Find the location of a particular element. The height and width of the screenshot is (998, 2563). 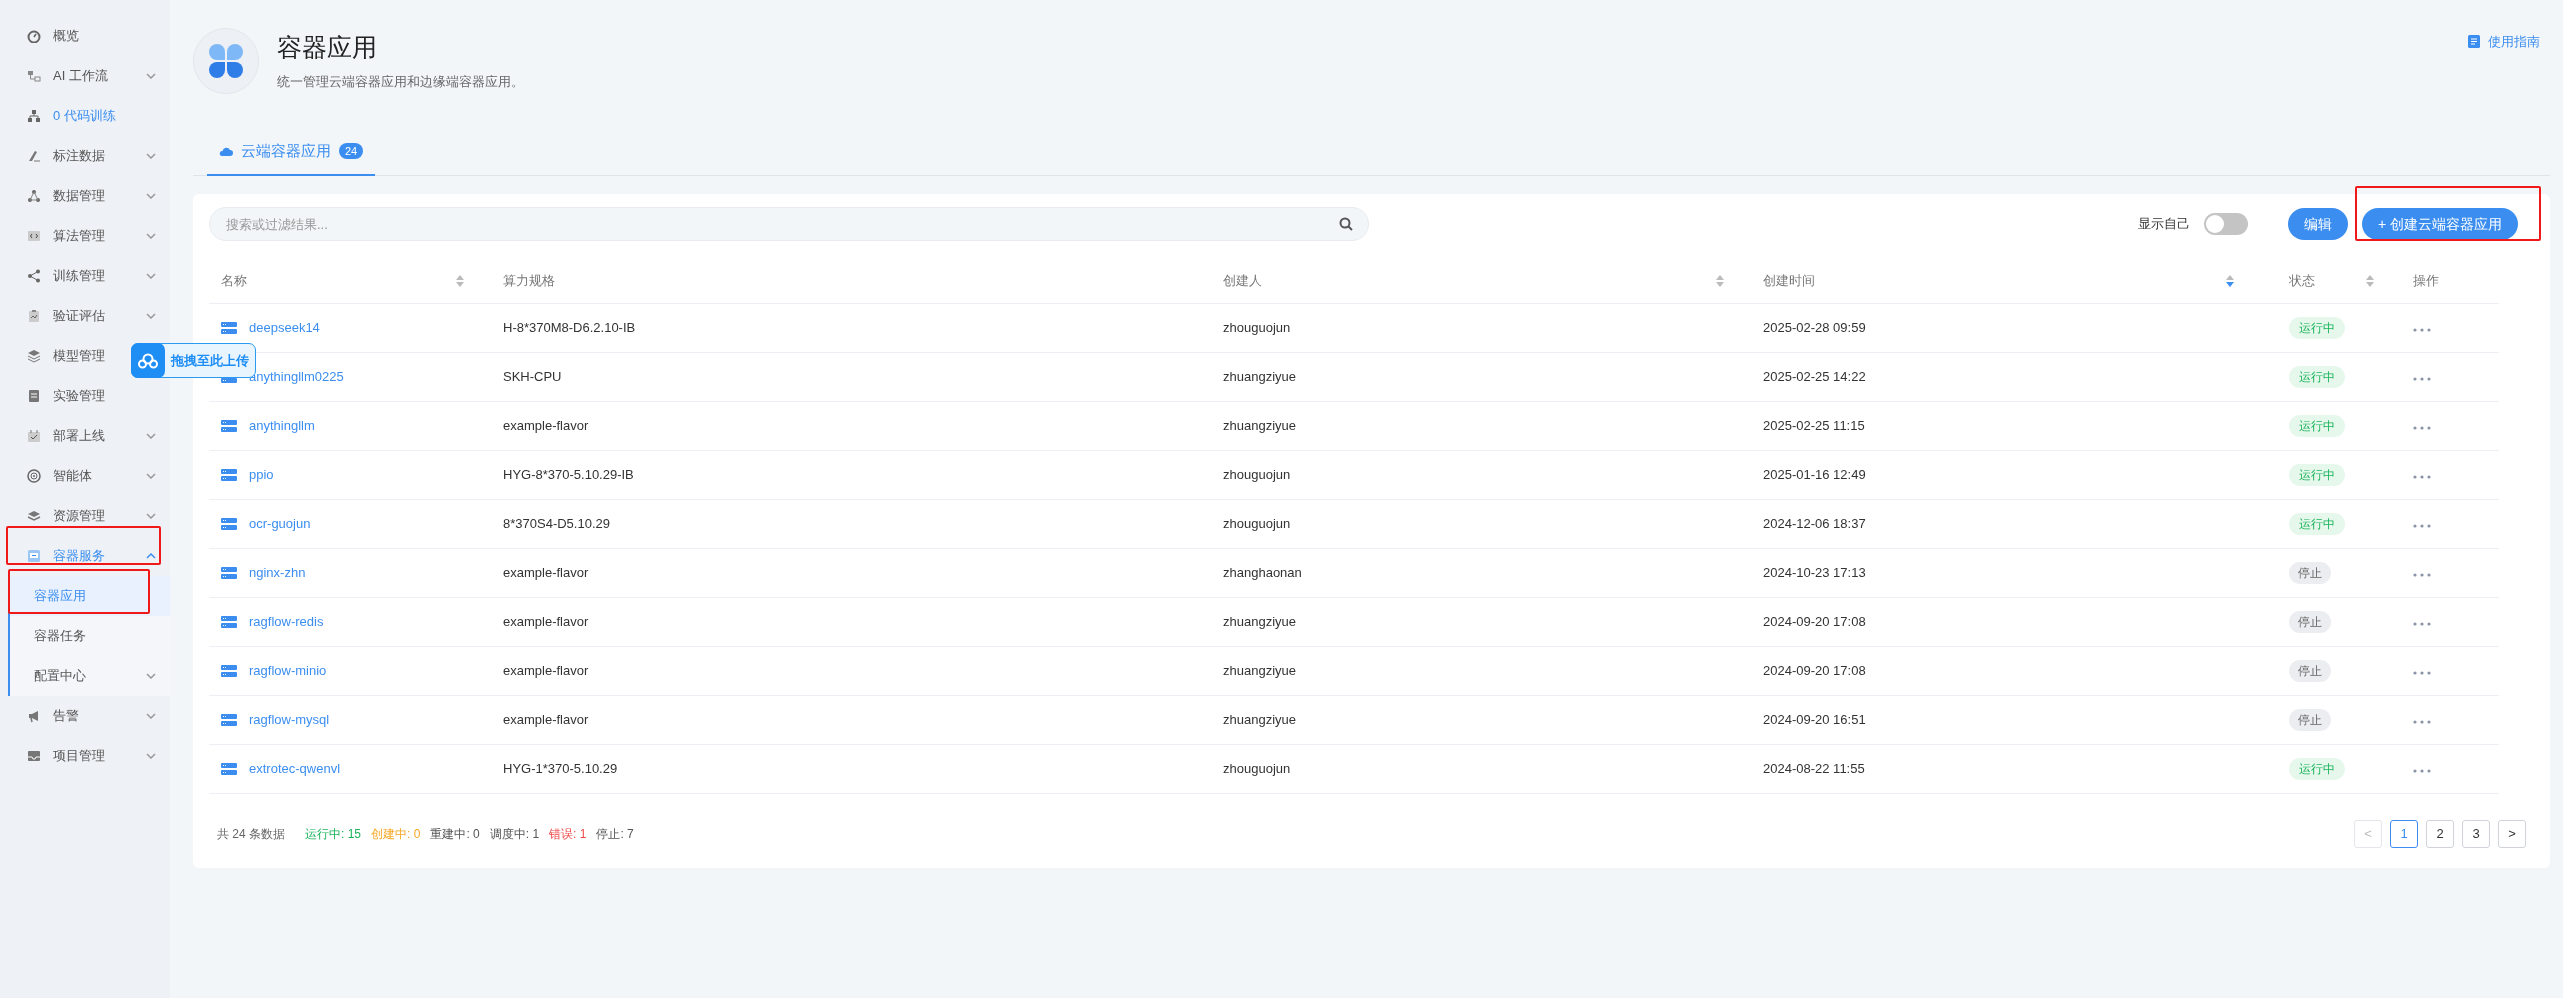

sidebar-label: 资源管理 is located at coordinates (79, 516).